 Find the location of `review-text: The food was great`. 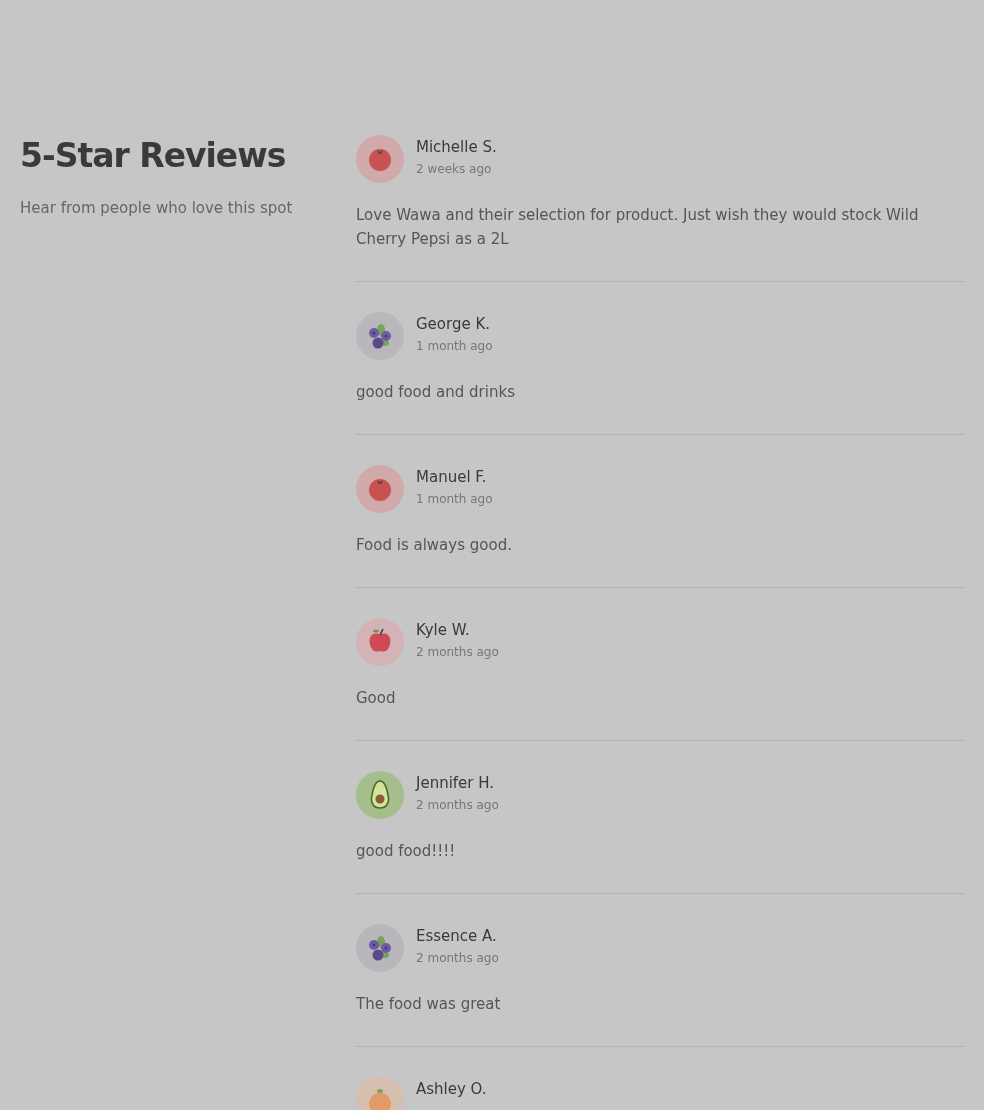

review-text: The food was great is located at coordinates (429, 1004).